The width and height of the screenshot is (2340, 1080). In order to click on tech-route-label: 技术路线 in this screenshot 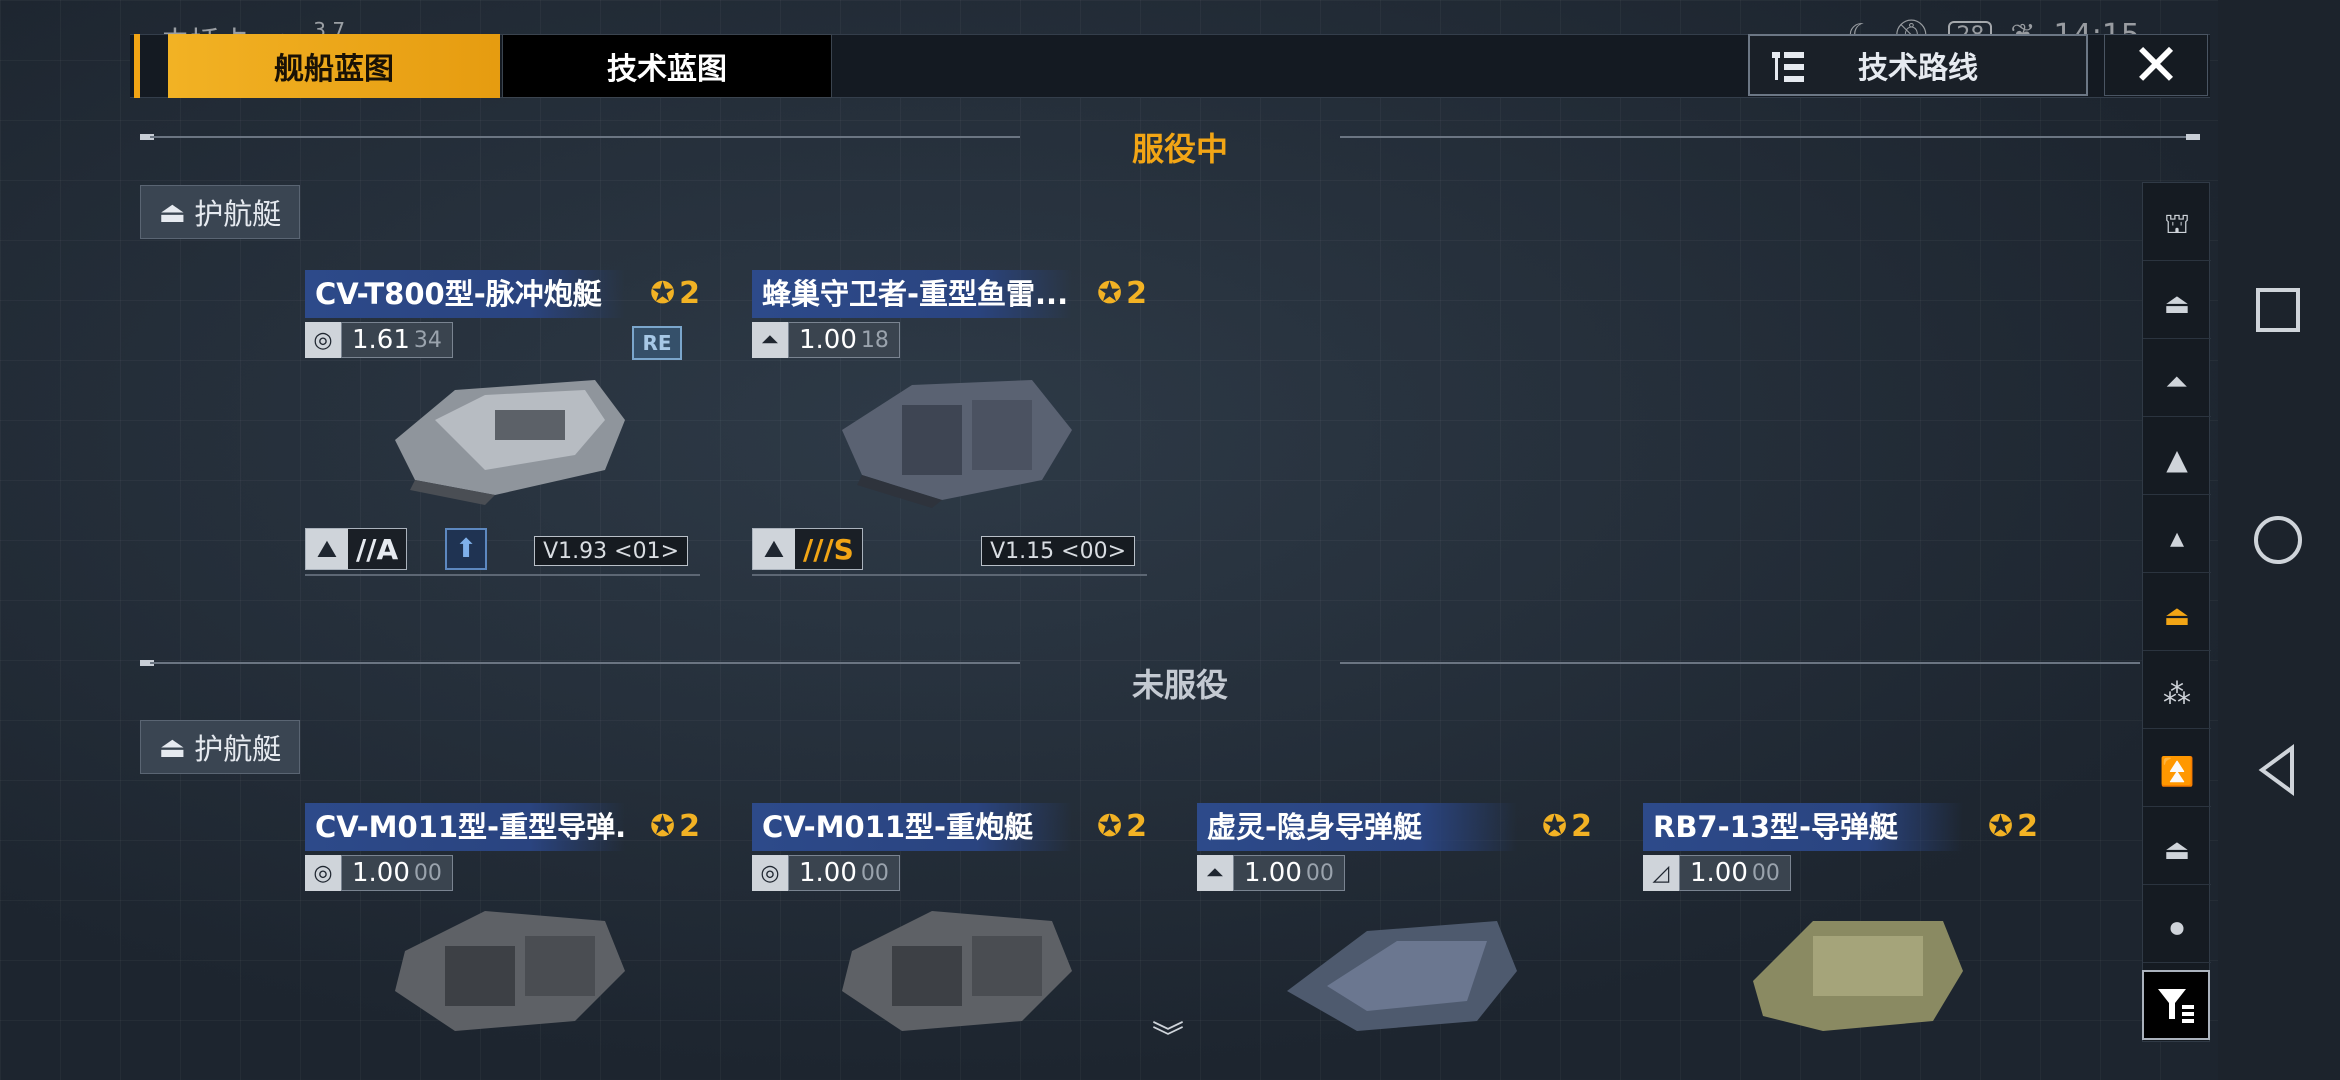, I will do `click(1918, 68)`.